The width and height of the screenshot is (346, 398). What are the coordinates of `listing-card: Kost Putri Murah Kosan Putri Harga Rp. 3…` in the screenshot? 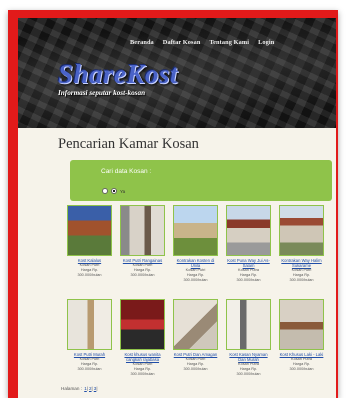 It's located at (89, 346).